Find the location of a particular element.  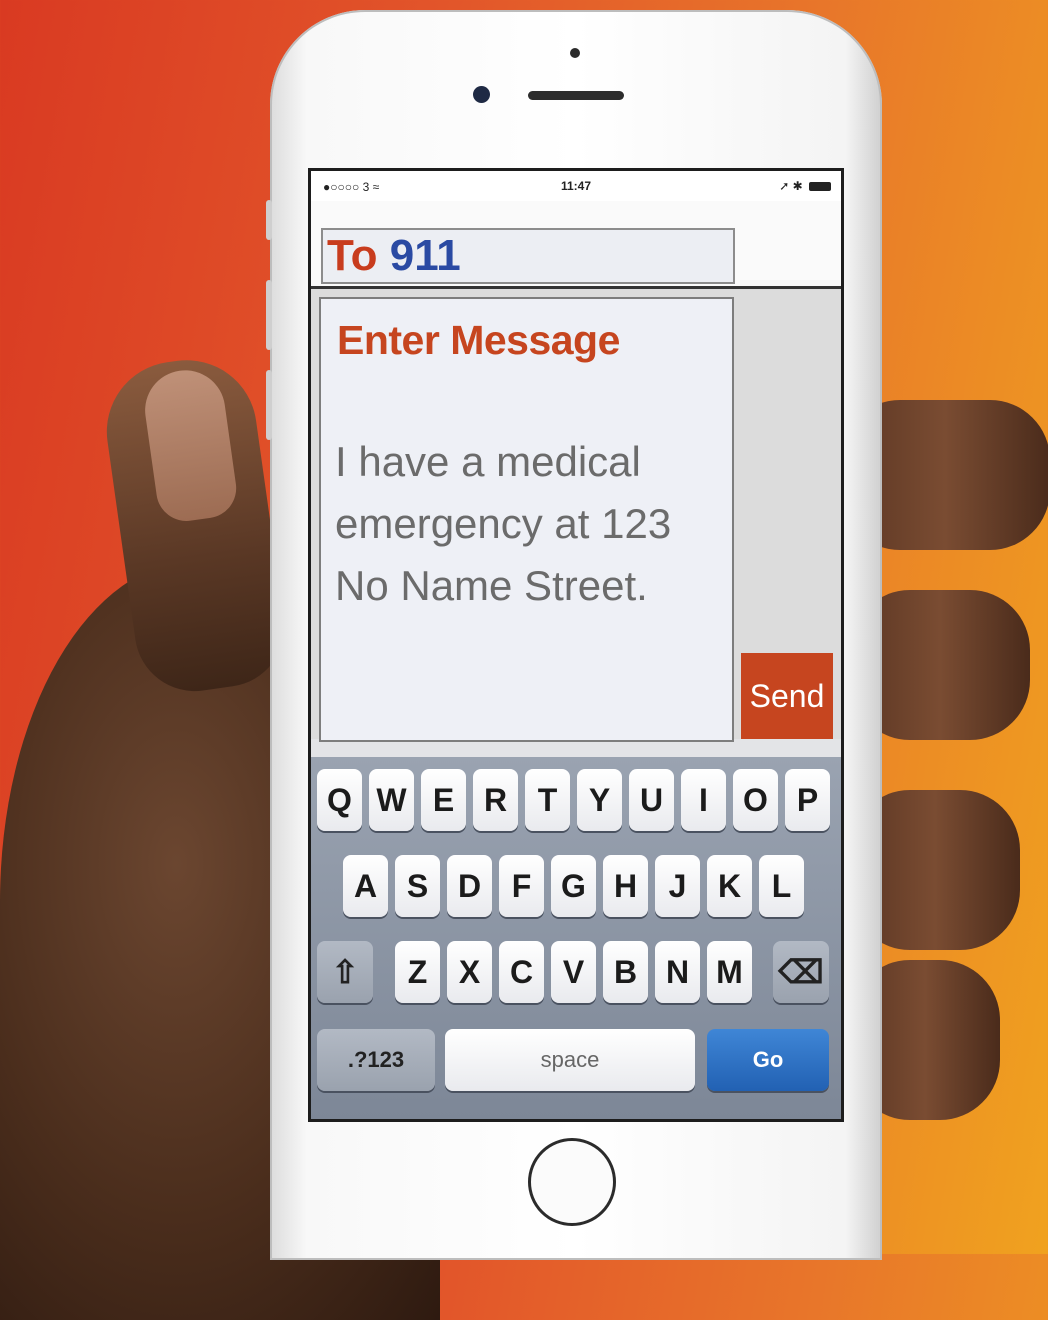

shift-key: ⇧ is located at coordinates (345, 972).